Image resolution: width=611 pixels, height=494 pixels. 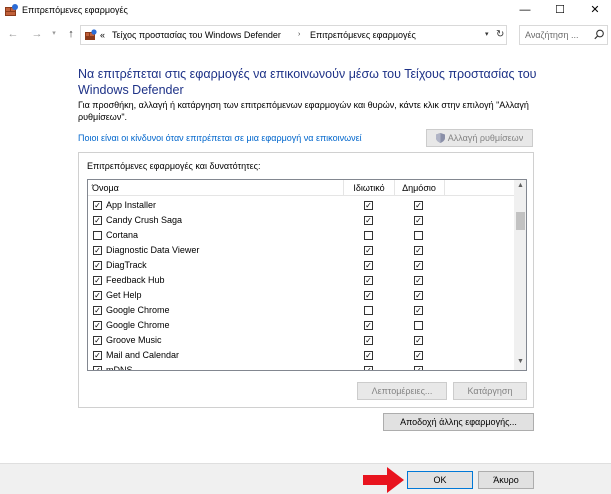 I want to click on close-button: ✕, so click(x=594, y=10).